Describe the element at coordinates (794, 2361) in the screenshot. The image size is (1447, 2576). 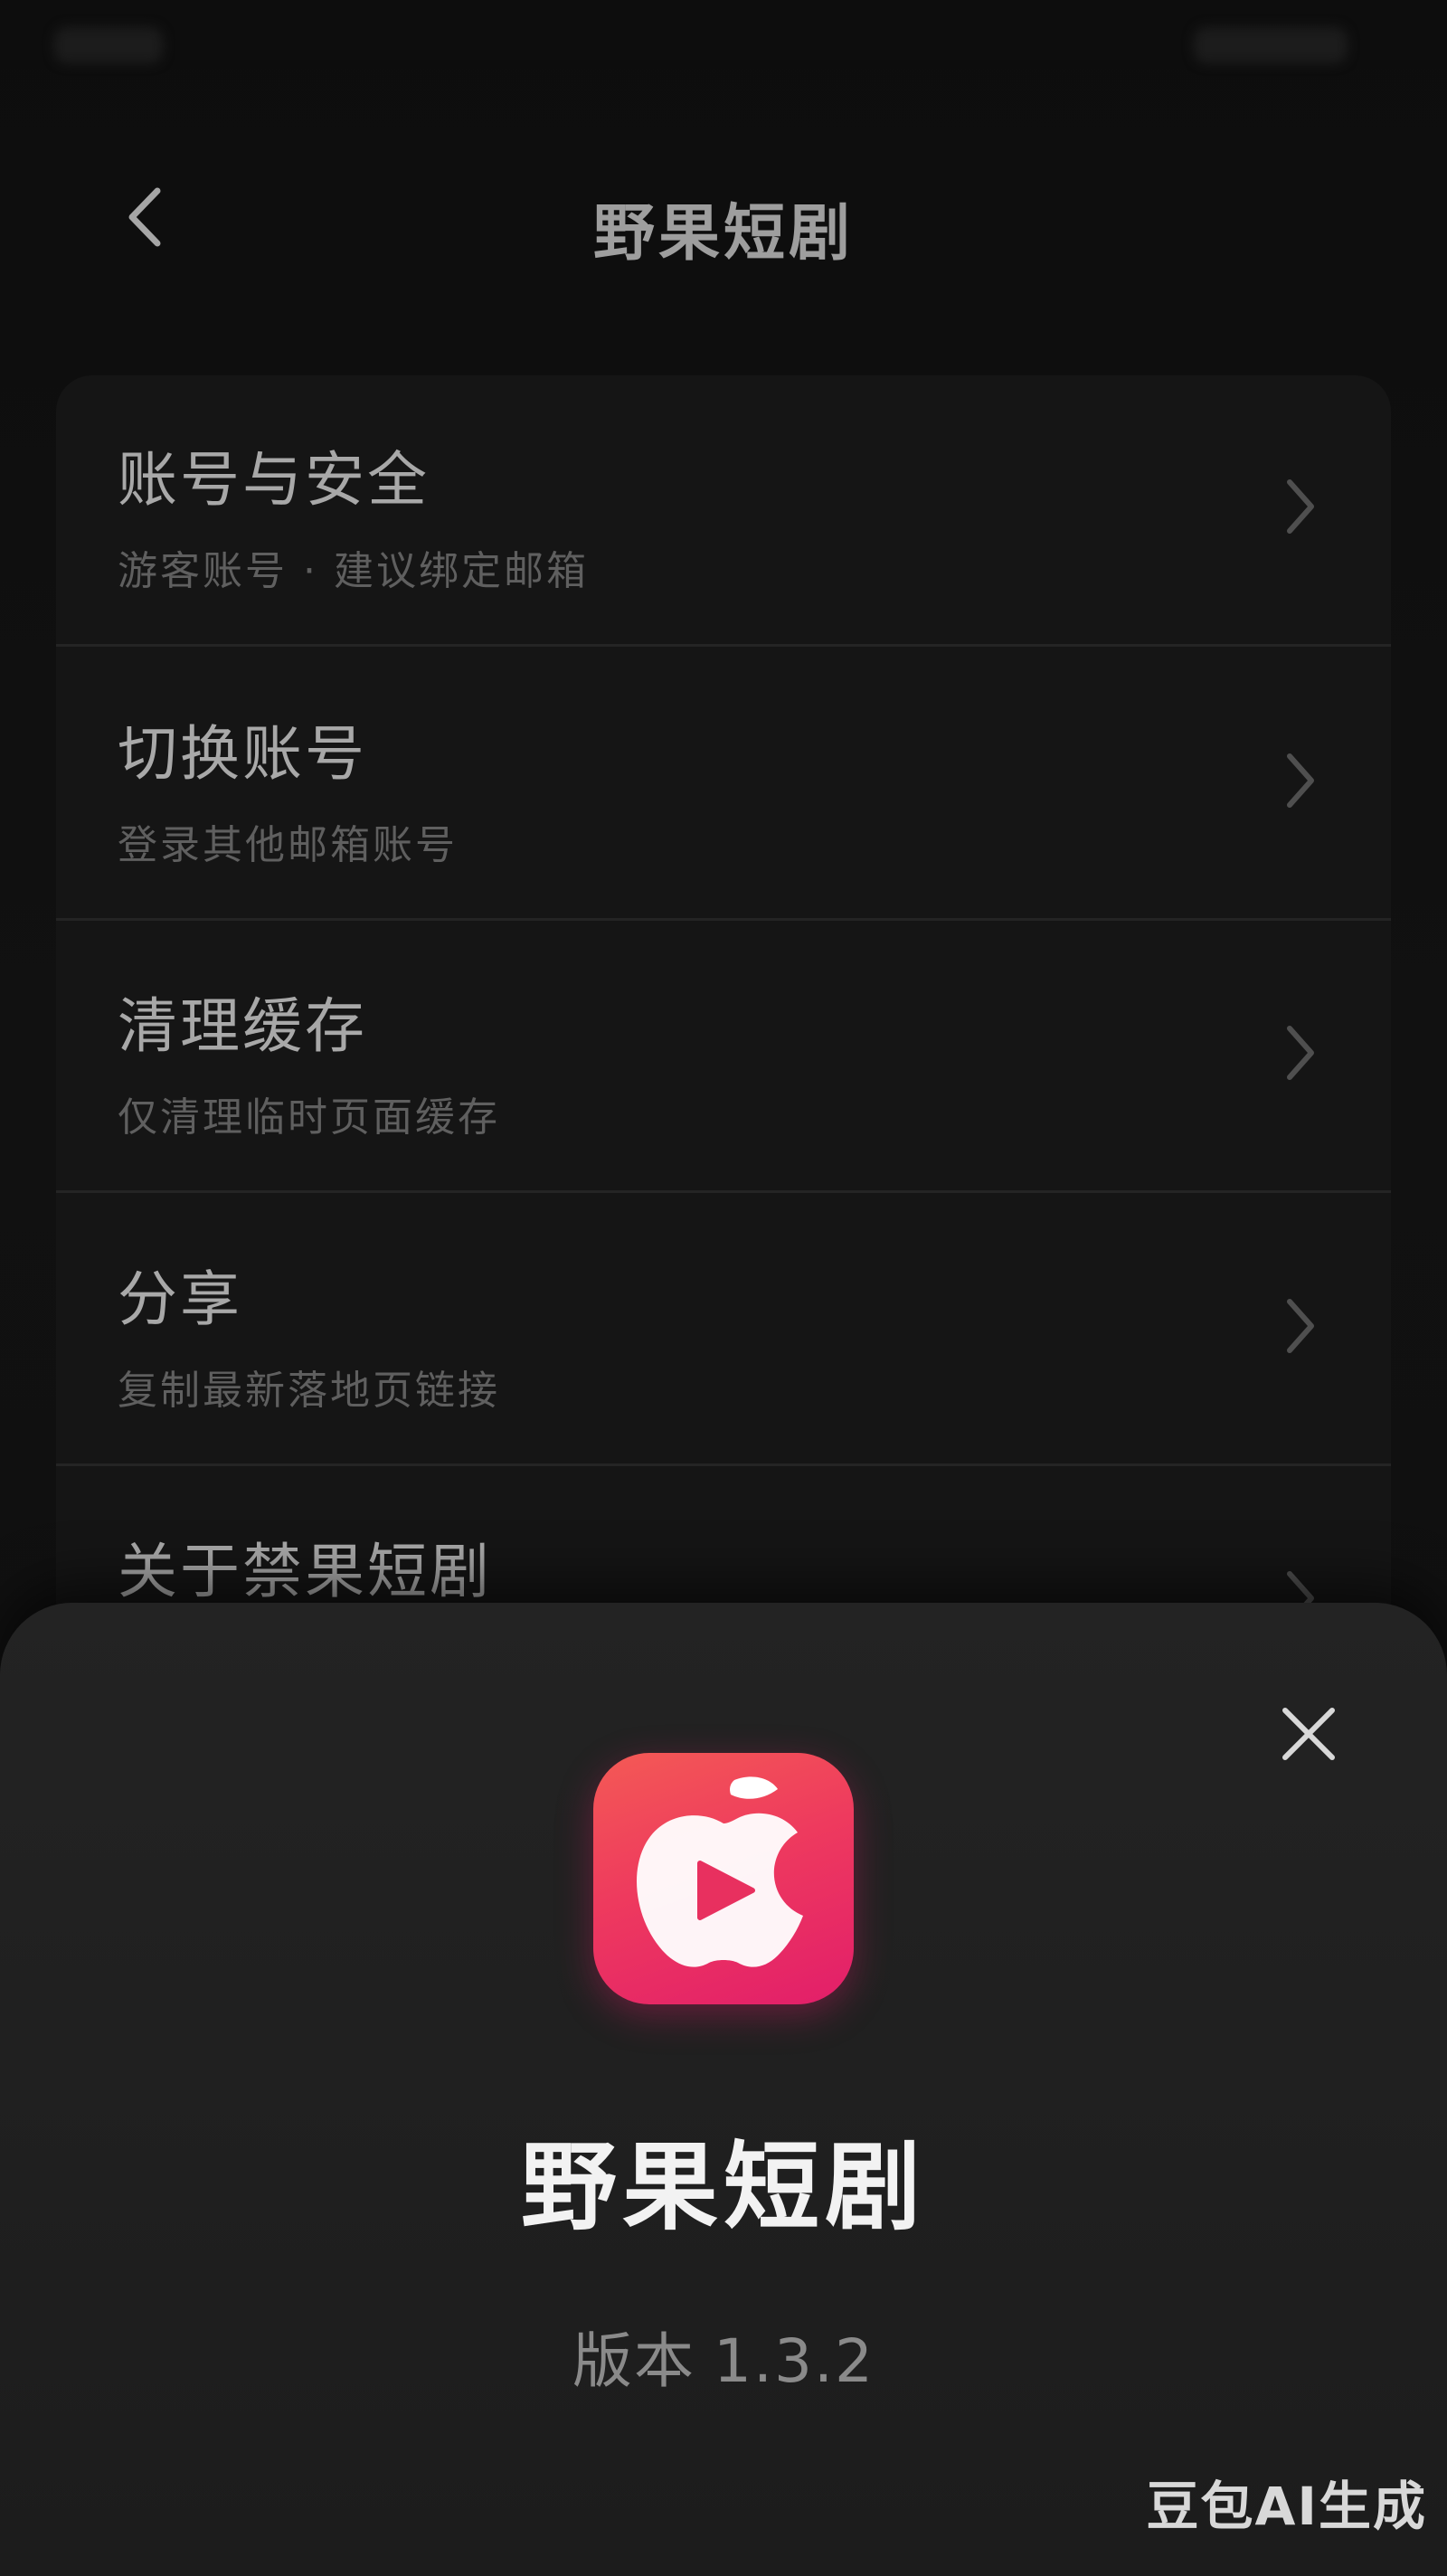
I see `version-number: 1.3.2` at that location.